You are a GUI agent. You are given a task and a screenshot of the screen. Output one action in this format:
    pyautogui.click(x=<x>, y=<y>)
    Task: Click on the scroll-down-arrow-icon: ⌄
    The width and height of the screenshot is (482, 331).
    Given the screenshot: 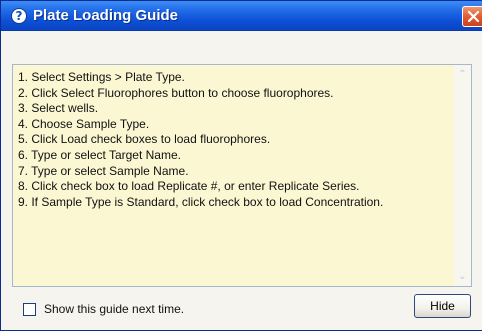 What is the action you would take?
    pyautogui.click(x=462, y=276)
    